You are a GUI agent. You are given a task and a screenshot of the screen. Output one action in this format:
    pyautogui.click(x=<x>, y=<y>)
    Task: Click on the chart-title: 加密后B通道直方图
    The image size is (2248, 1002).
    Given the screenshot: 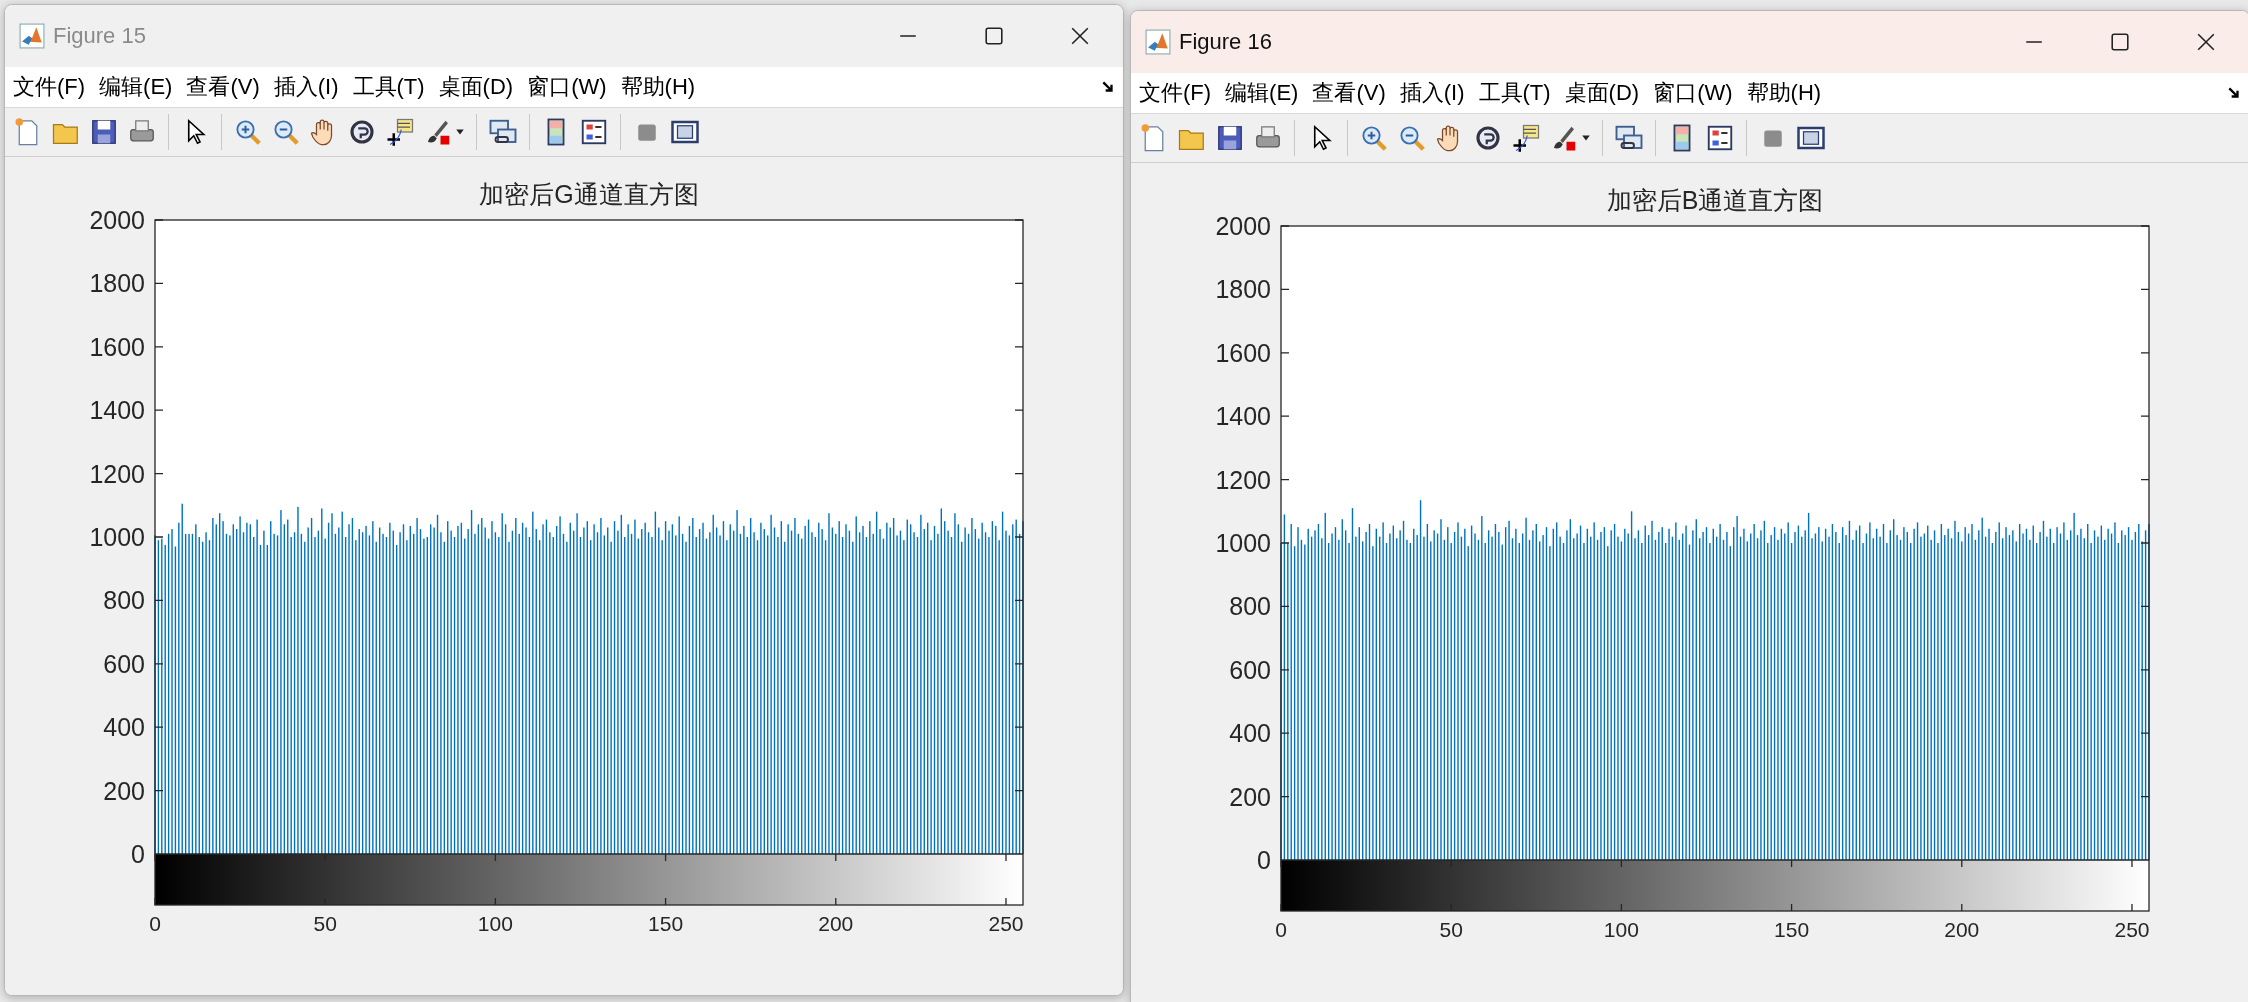 What is the action you would take?
    pyautogui.click(x=1715, y=200)
    